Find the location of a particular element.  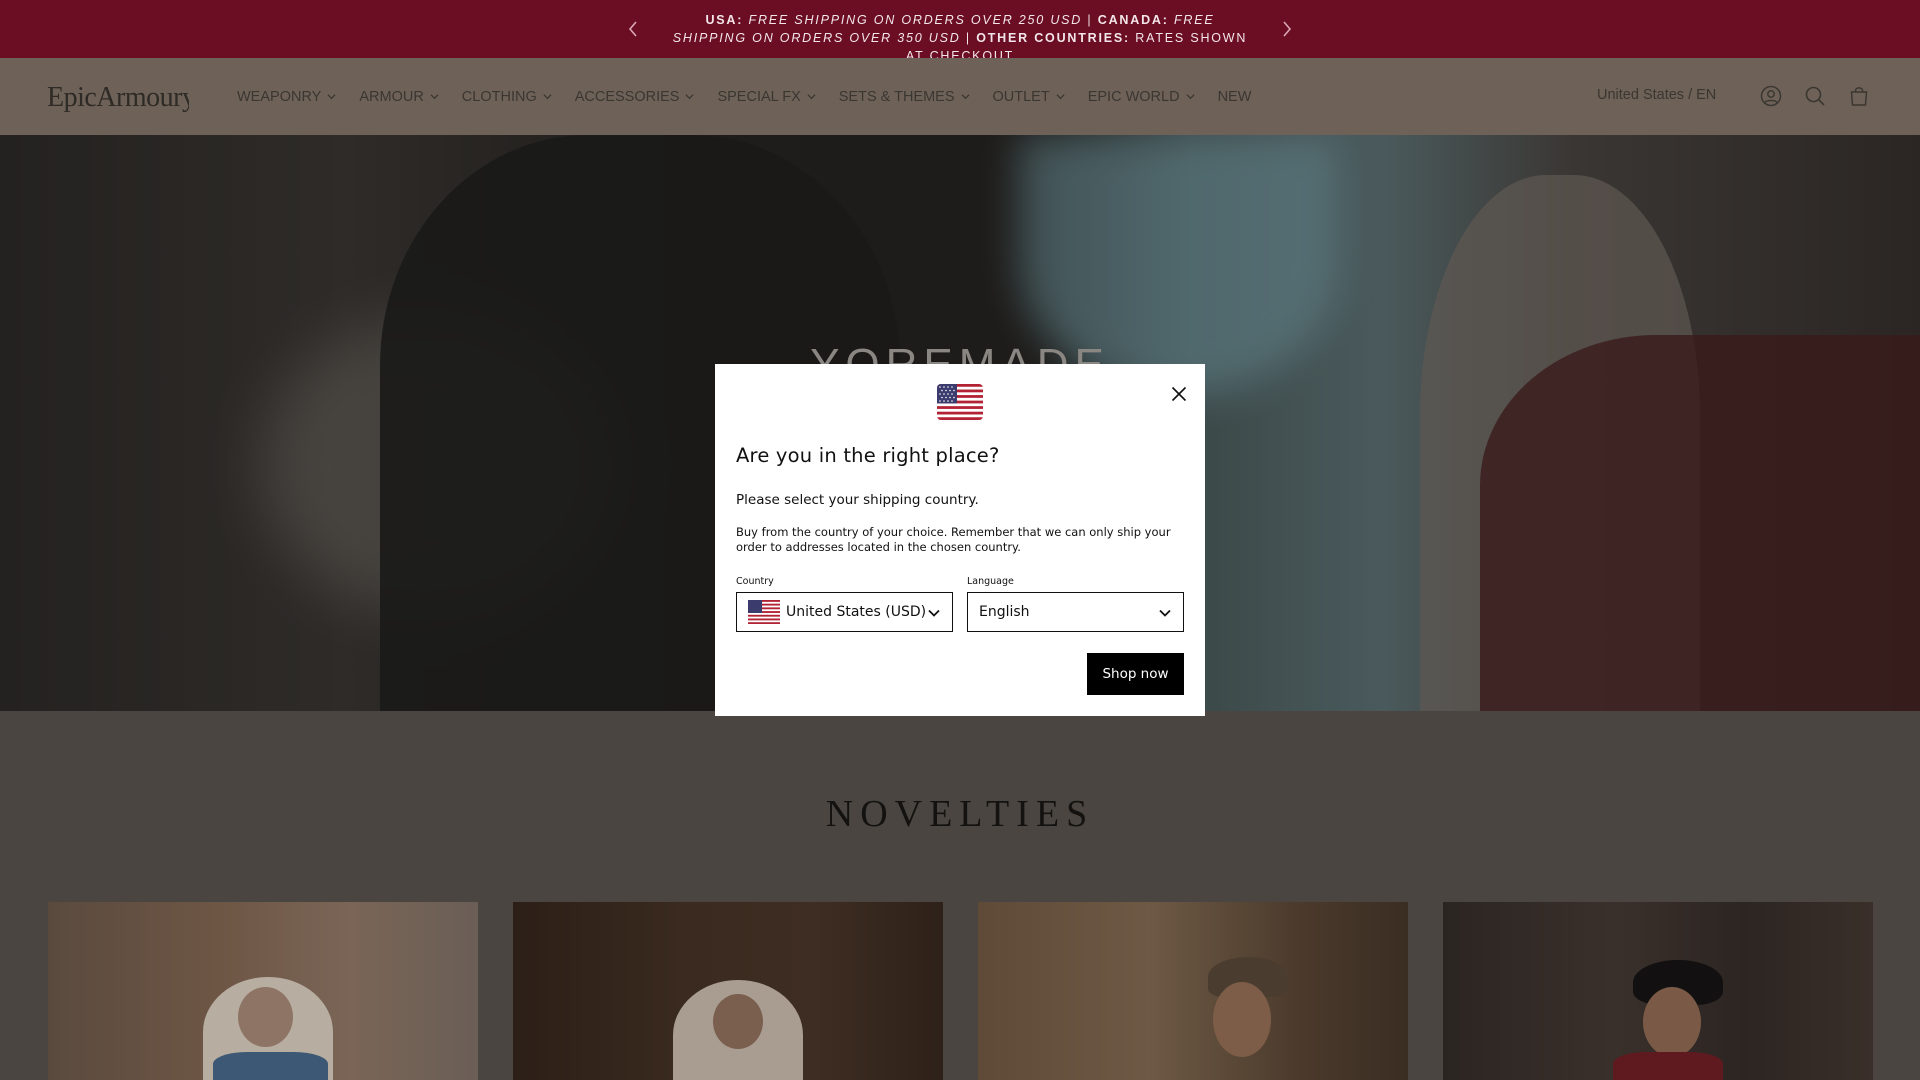

usa-shipping-text: FREE SHIPPING ON ORDERS OVER 250 USD is located at coordinates (915, 20).